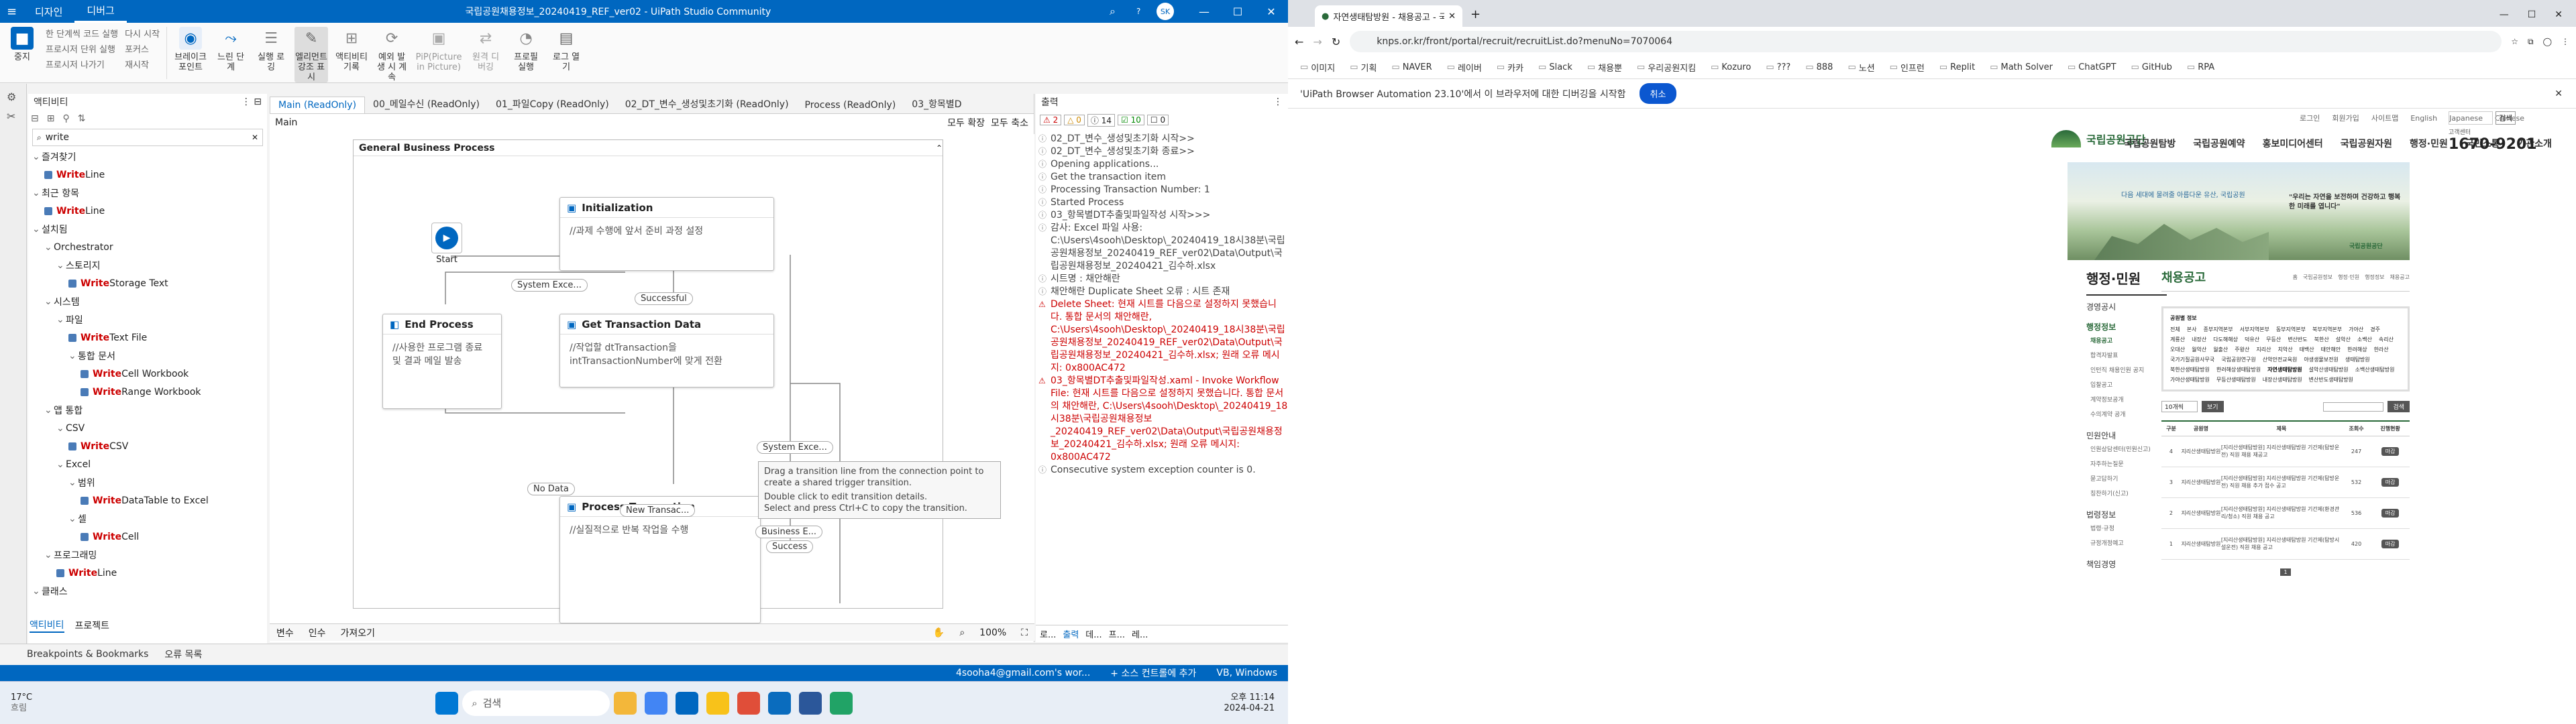 This screenshot has width=2576, height=724. What do you see at coordinates (147, 301) in the screenshot?
I see `category-item: ⌄ 시스템` at bounding box center [147, 301].